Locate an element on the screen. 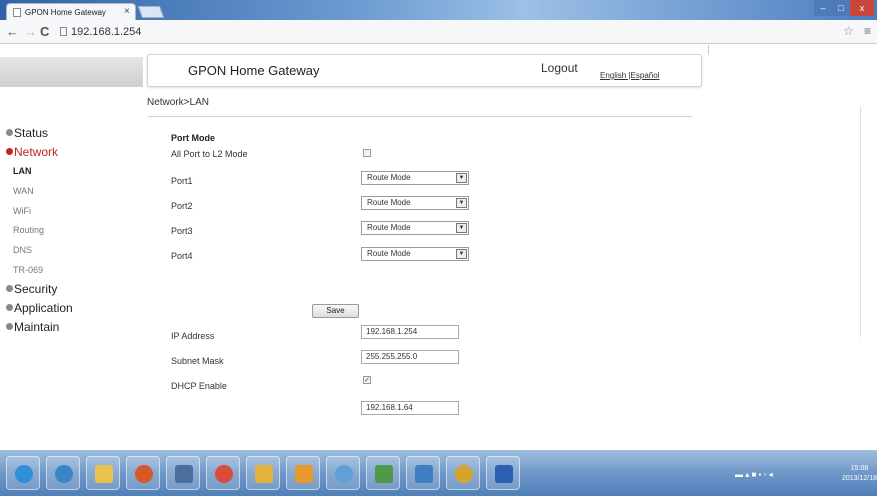 This screenshot has height=496, width=877. taskbar-outlook is located at coordinates (303, 473).